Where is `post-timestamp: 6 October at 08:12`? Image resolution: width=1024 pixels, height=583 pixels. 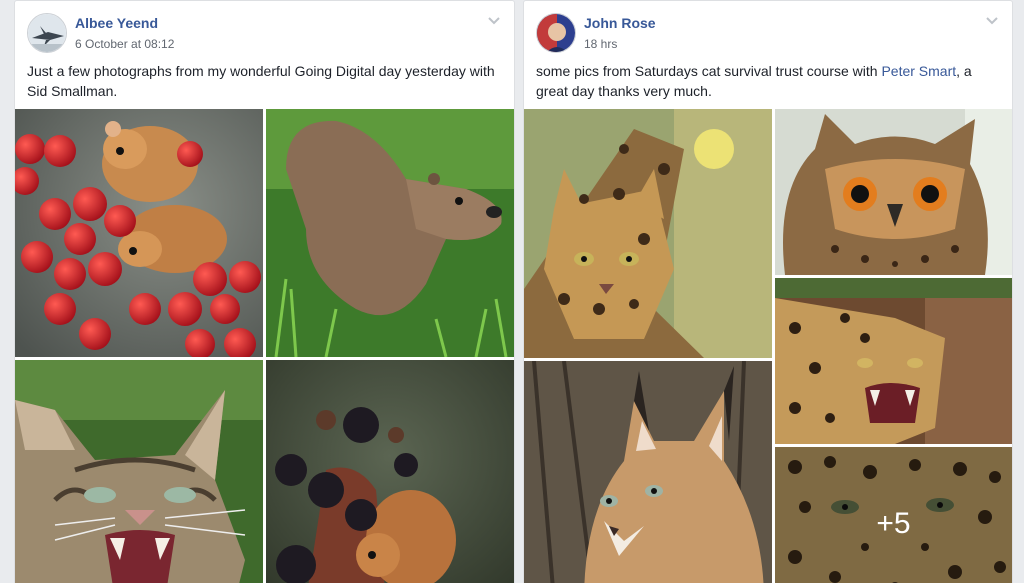 post-timestamp: 6 October at 08:12 is located at coordinates (124, 44).